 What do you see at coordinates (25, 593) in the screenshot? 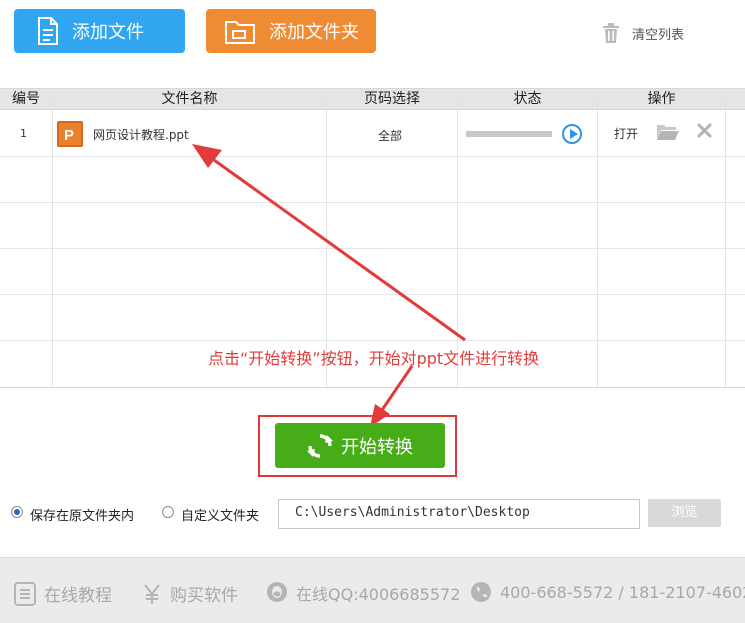
I see `book-icon` at bounding box center [25, 593].